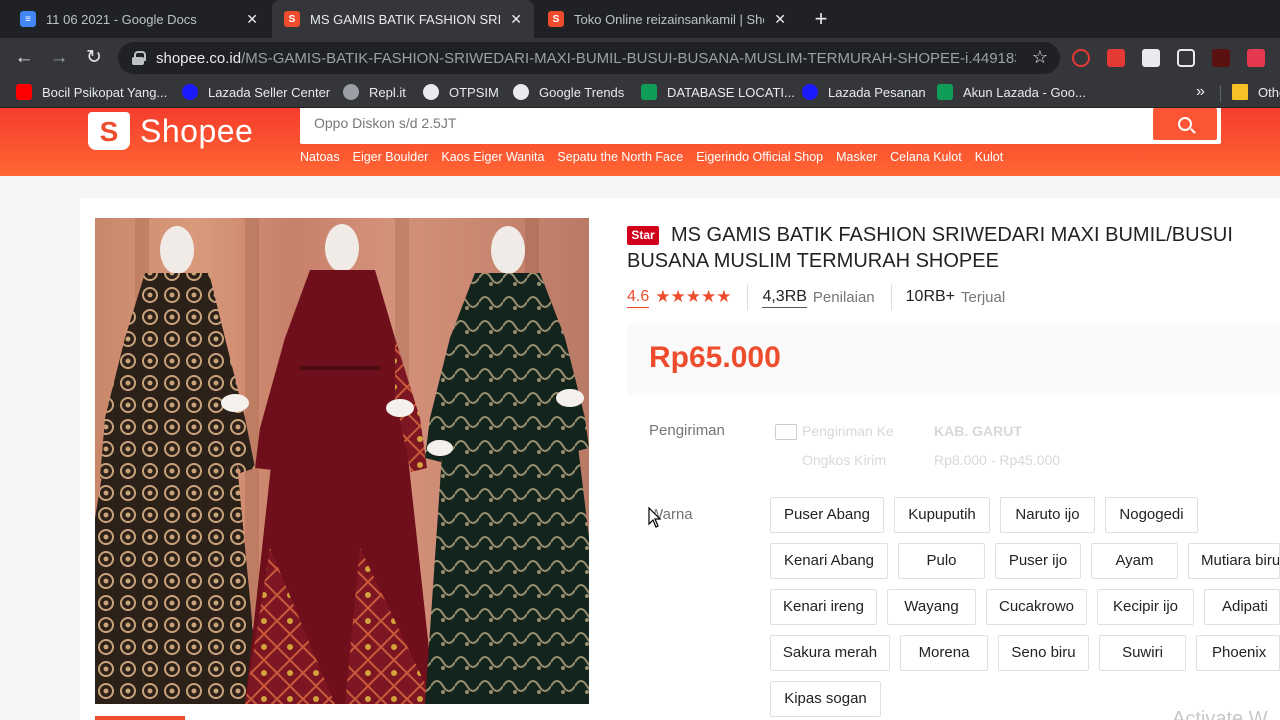 The image size is (1280, 720). I want to click on variant-option: Phoenix, so click(1238, 653).